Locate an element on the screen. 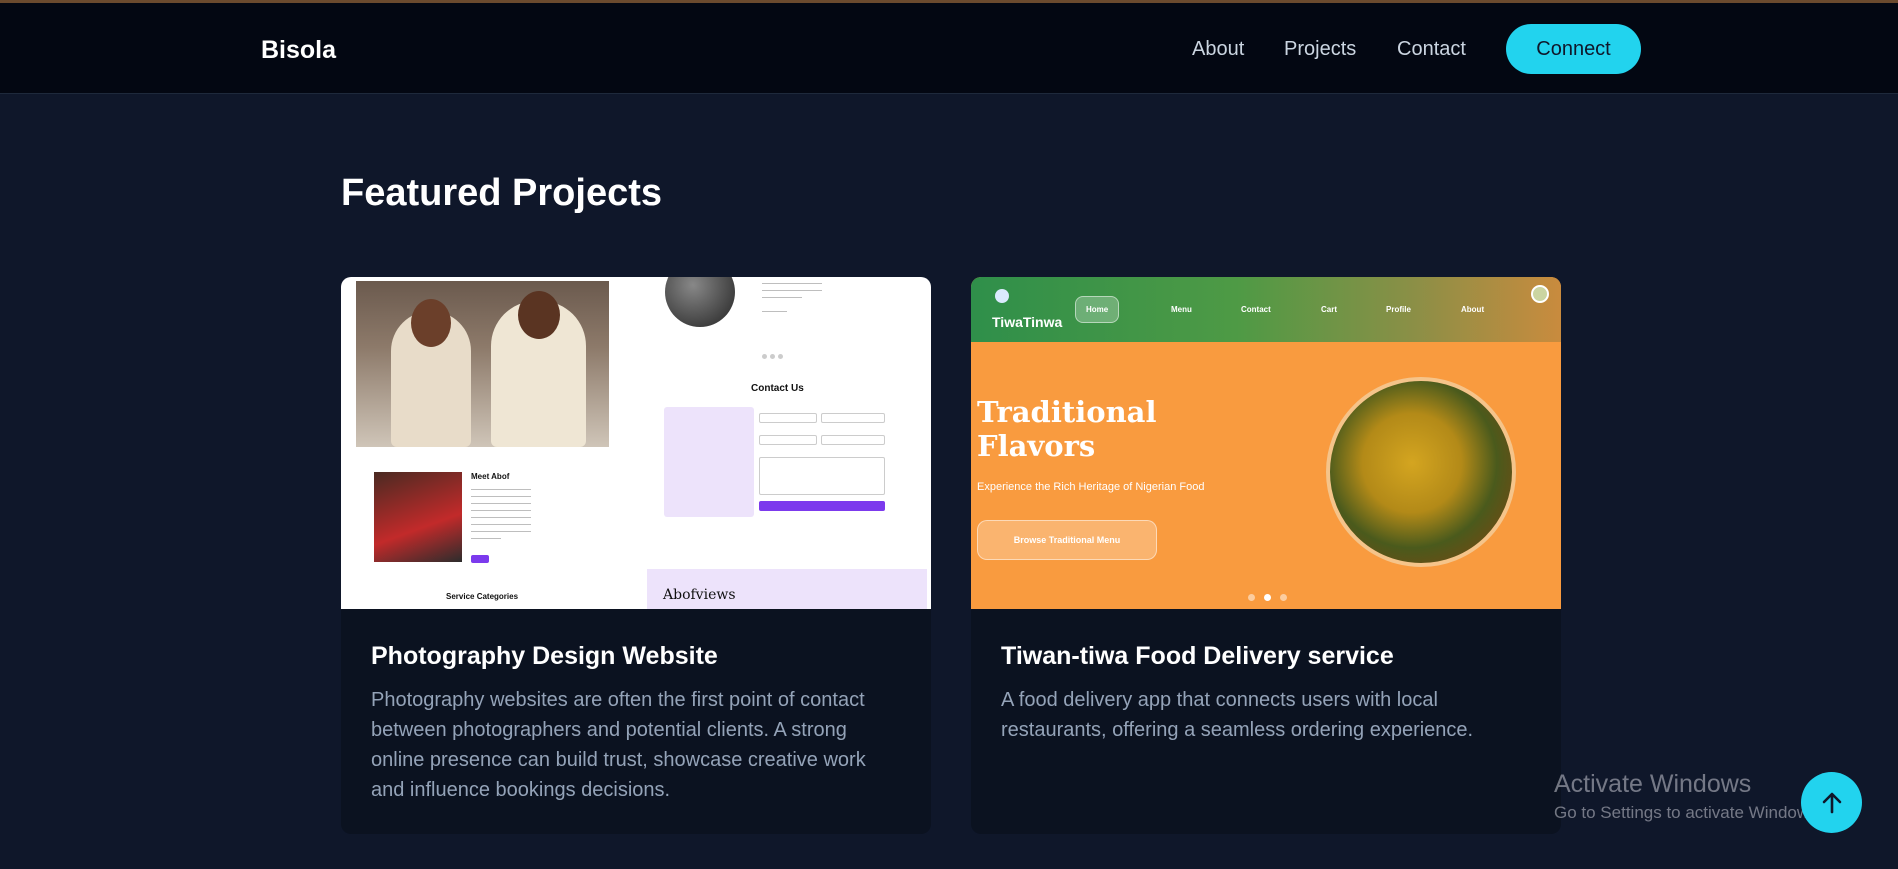 The height and width of the screenshot is (869, 1898). navbar: Bisola About Projects Contact Connect is located at coordinates (949, 48).